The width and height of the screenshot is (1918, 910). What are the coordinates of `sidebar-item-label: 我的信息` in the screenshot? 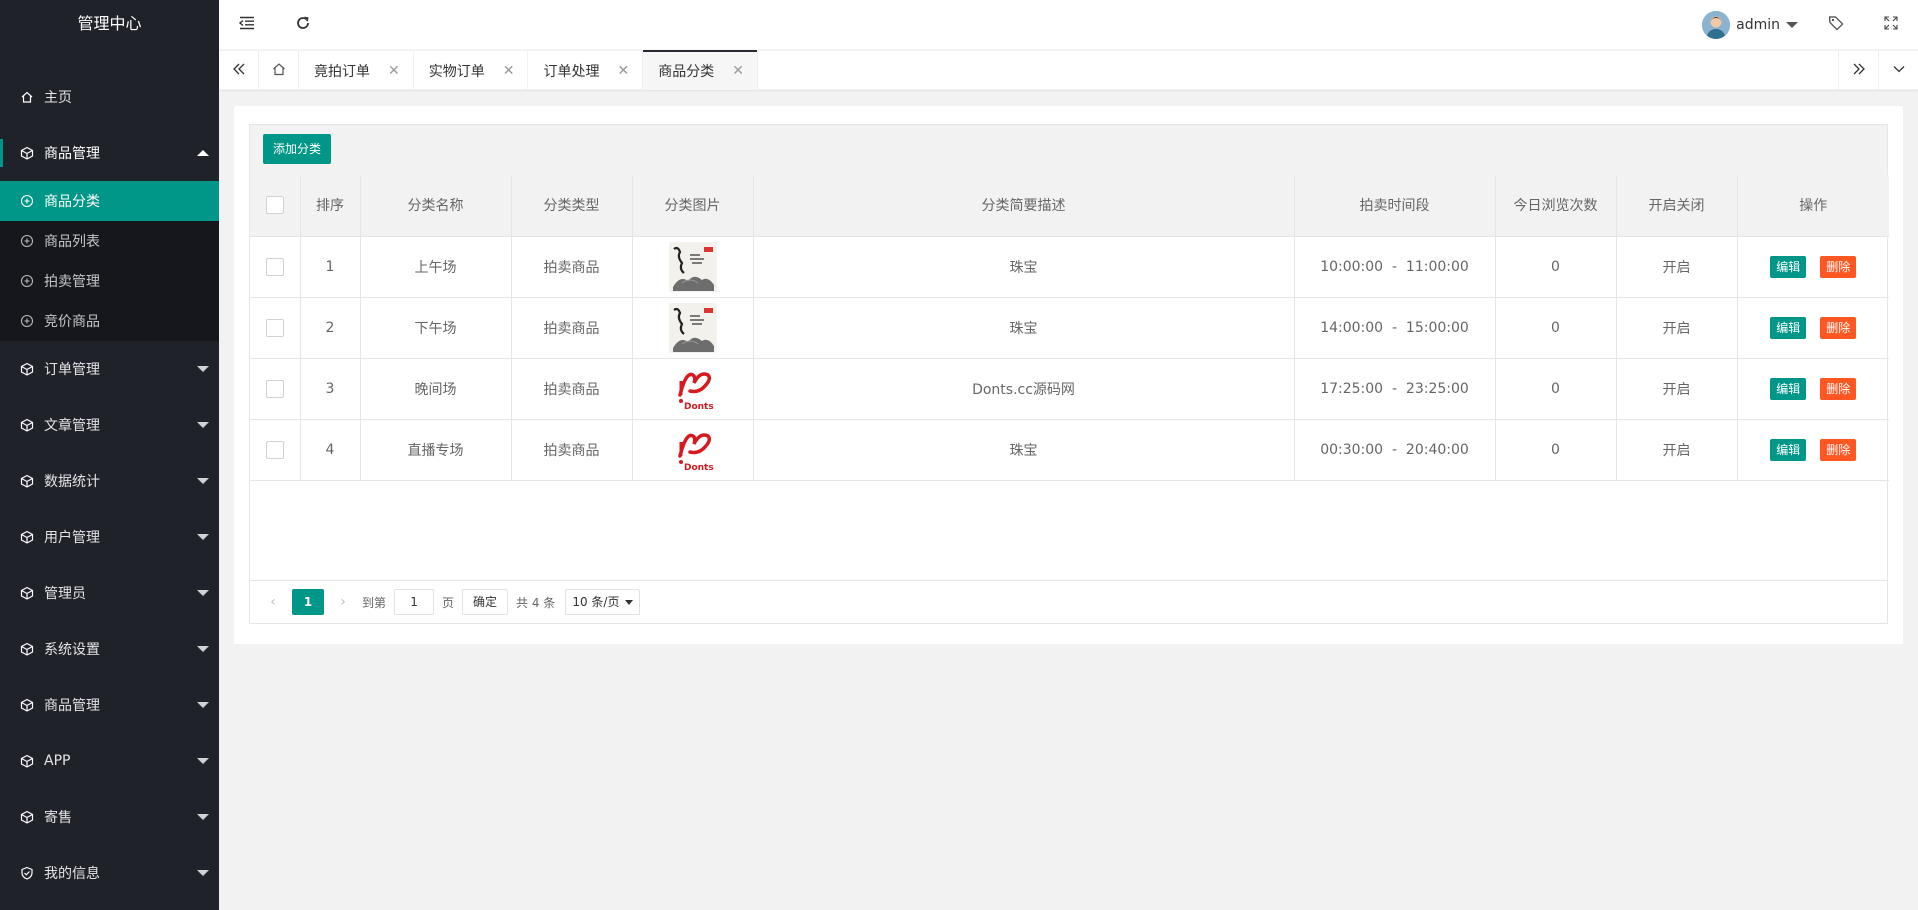 It's located at (72, 874).